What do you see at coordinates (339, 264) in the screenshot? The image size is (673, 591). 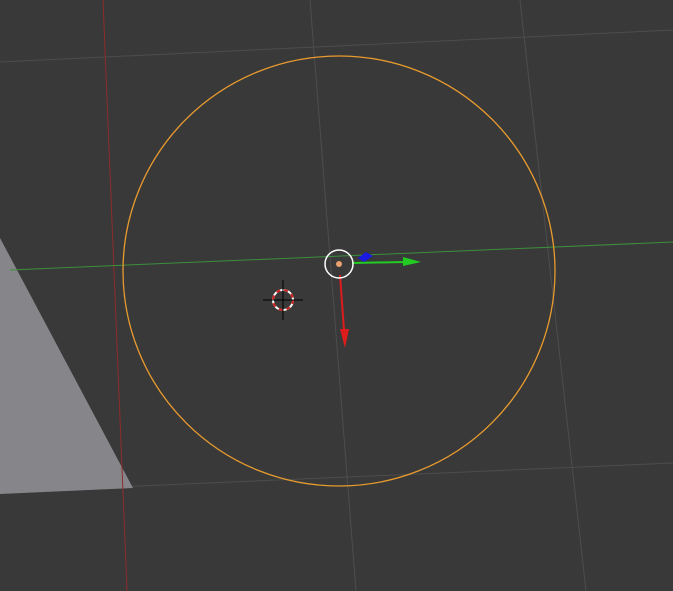 I see `object-origin-dot` at bounding box center [339, 264].